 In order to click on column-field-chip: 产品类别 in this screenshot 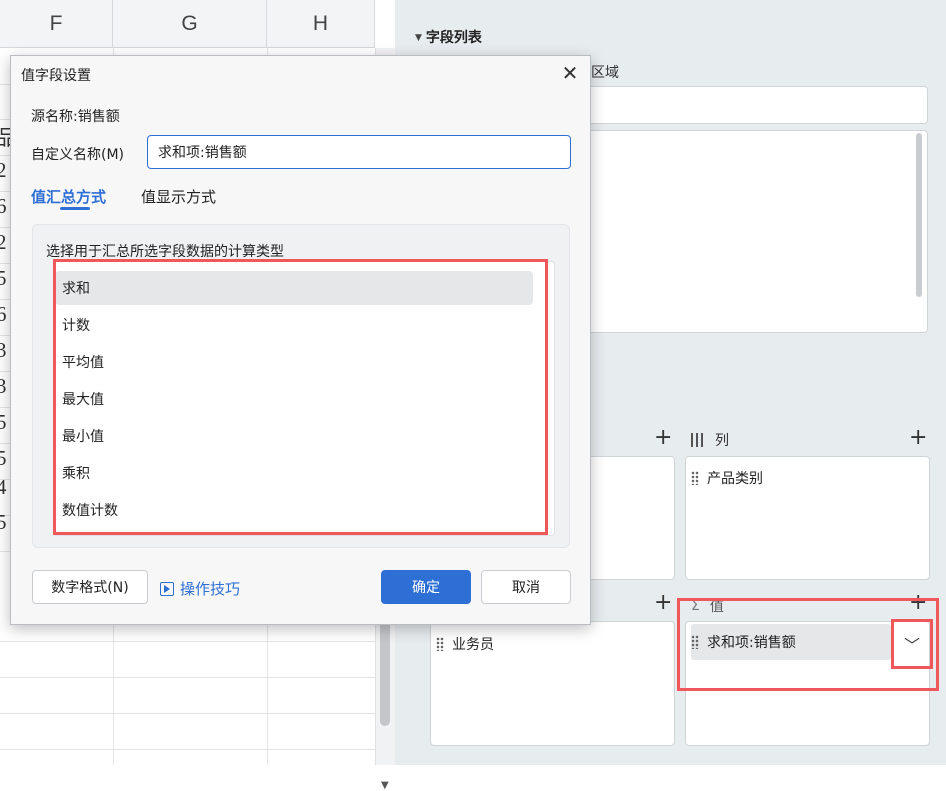, I will do `click(727, 478)`.